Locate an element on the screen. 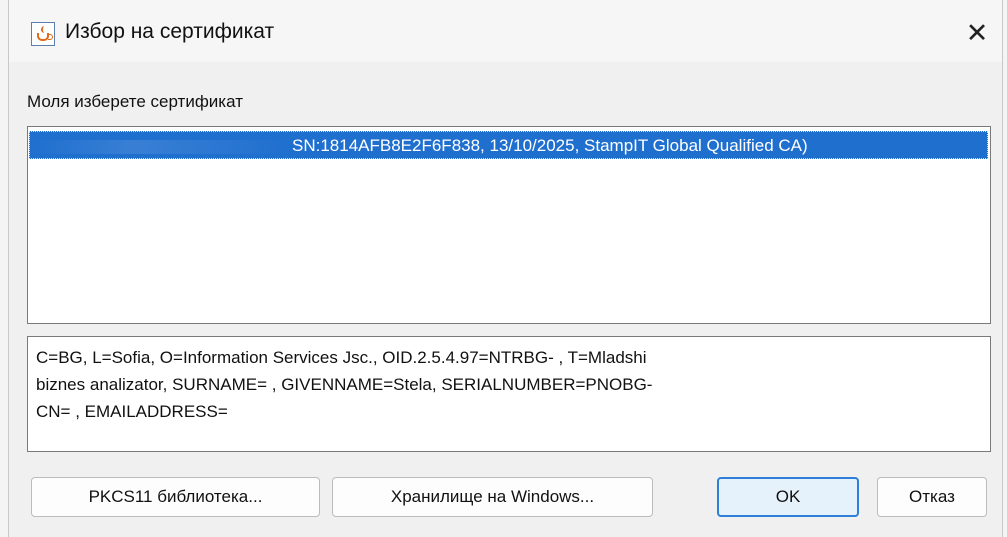 This screenshot has height=537, width=1007. ok-button: OK is located at coordinates (788, 497).